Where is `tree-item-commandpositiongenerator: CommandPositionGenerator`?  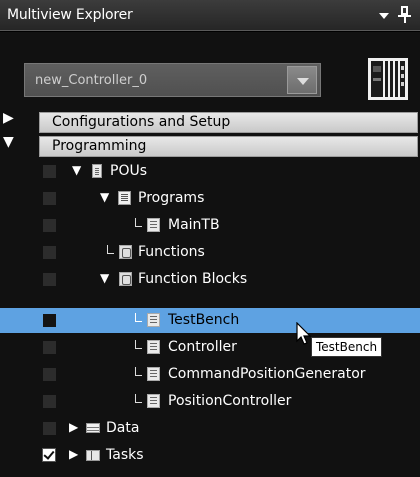 tree-item-commandpositiongenerator: CommandPositionGenerator is located at coordinates (210, 374).